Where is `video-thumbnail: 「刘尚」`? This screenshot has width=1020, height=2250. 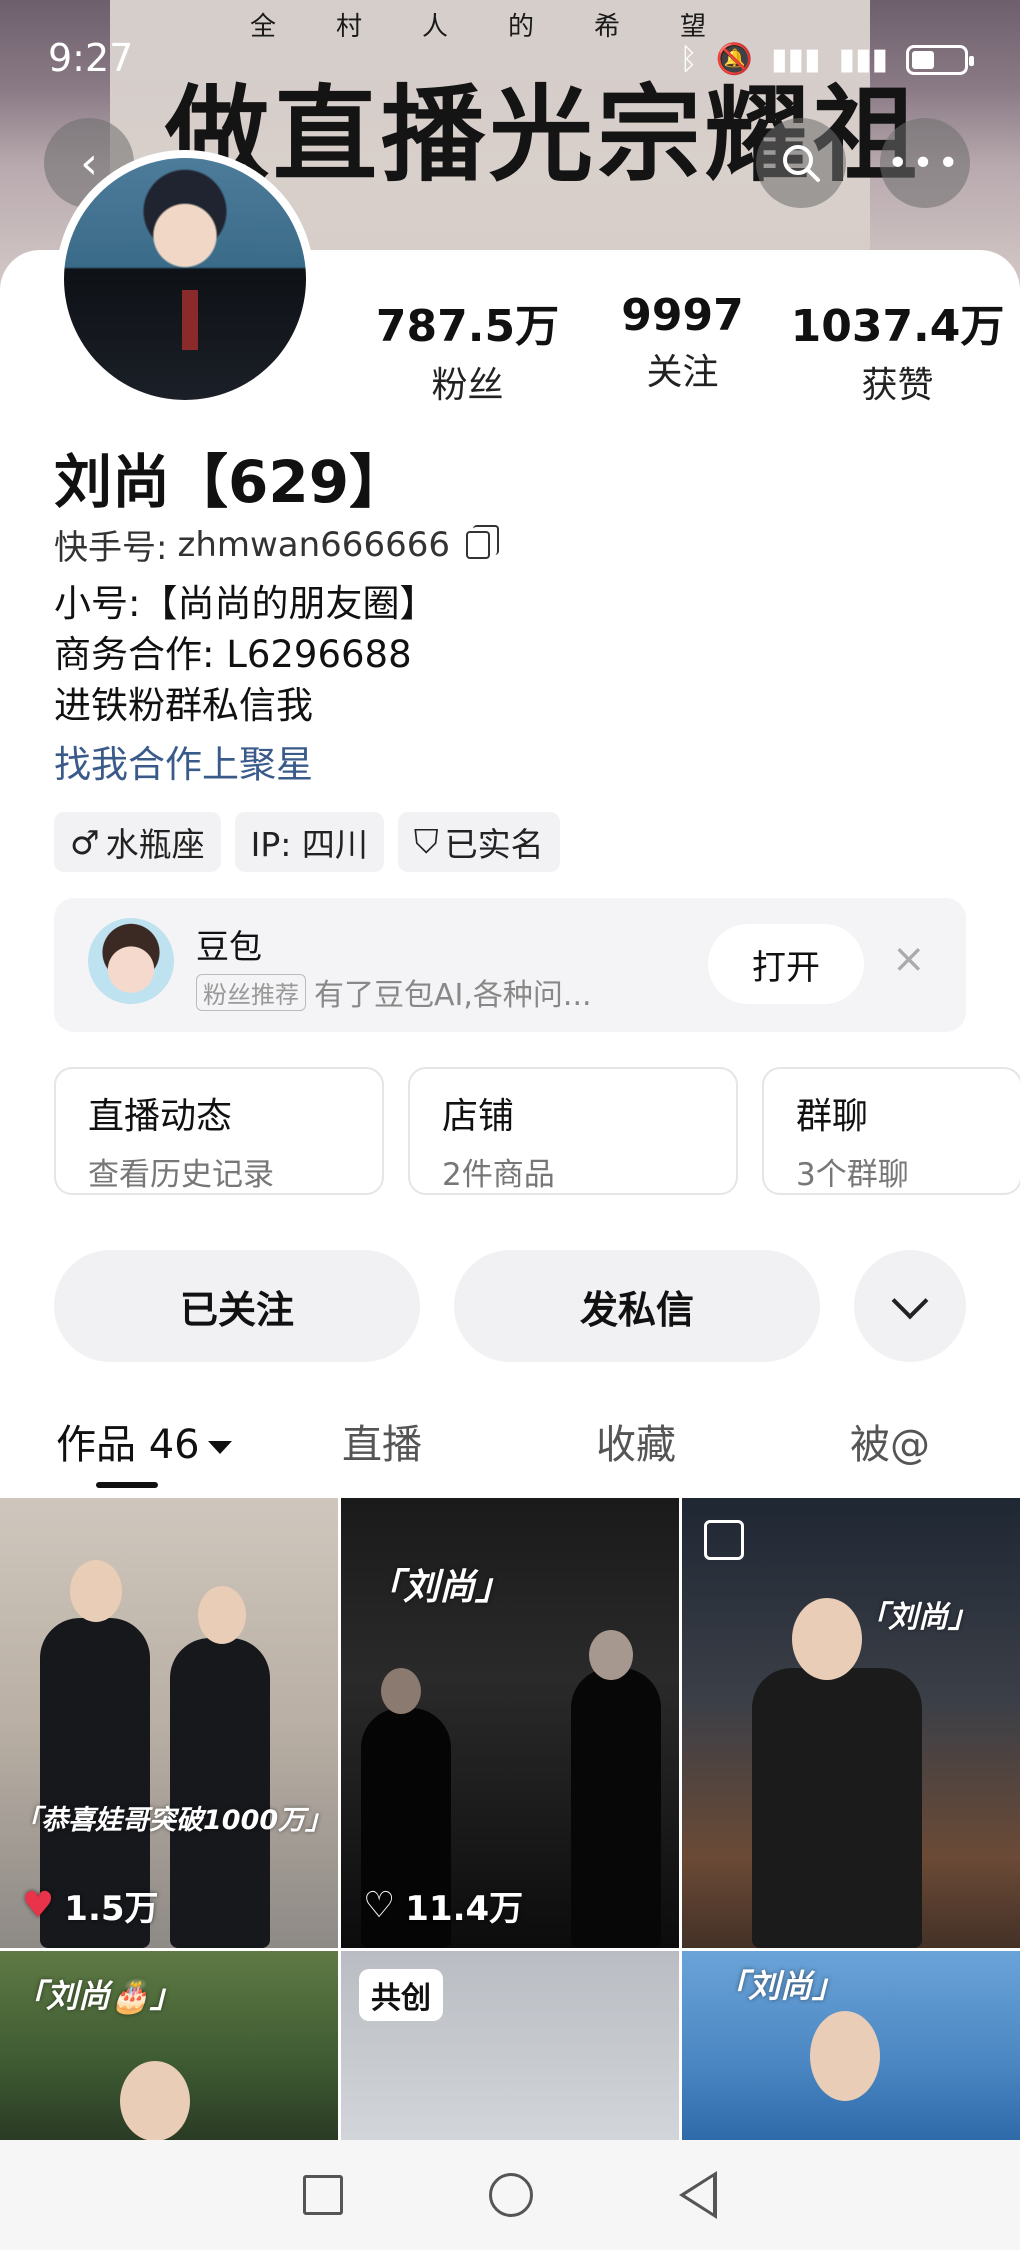 video-thumbnail: 「刘尚」 is located at coordinates (851, 2046).